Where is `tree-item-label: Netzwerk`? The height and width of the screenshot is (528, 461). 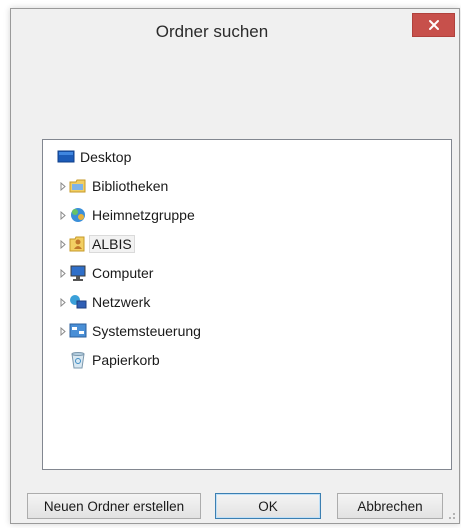
tree-item-label: Netzwerk is located at coordinates (121, 302).